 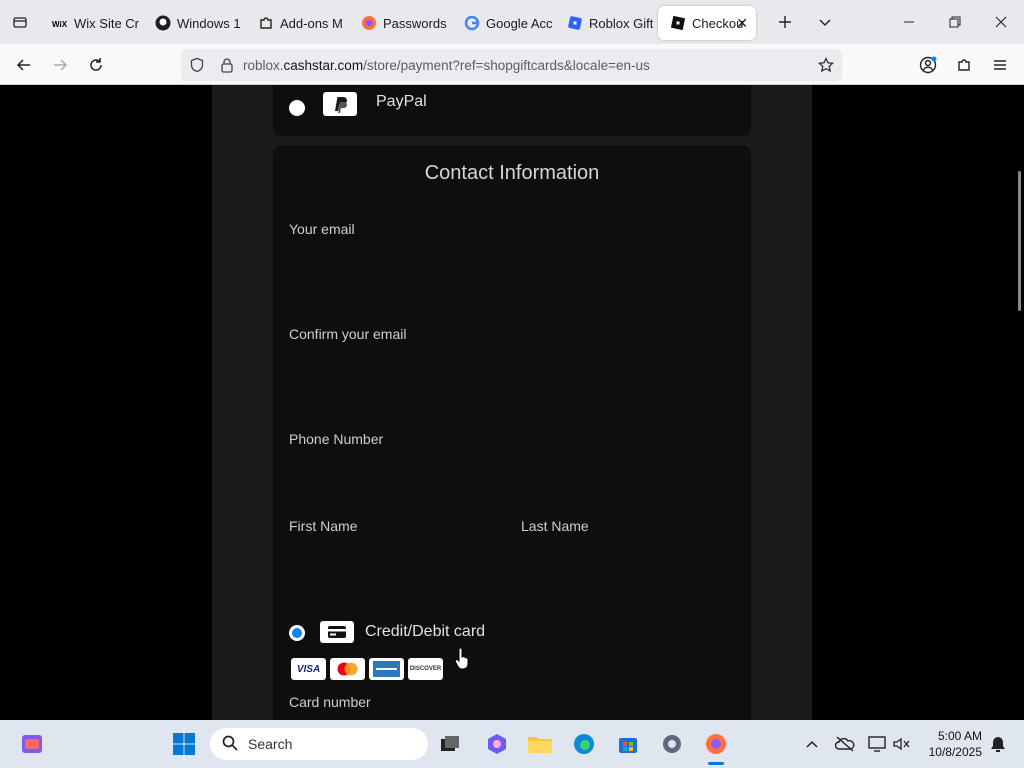 I want to click on settings-icon, so click(x=672, y=744).